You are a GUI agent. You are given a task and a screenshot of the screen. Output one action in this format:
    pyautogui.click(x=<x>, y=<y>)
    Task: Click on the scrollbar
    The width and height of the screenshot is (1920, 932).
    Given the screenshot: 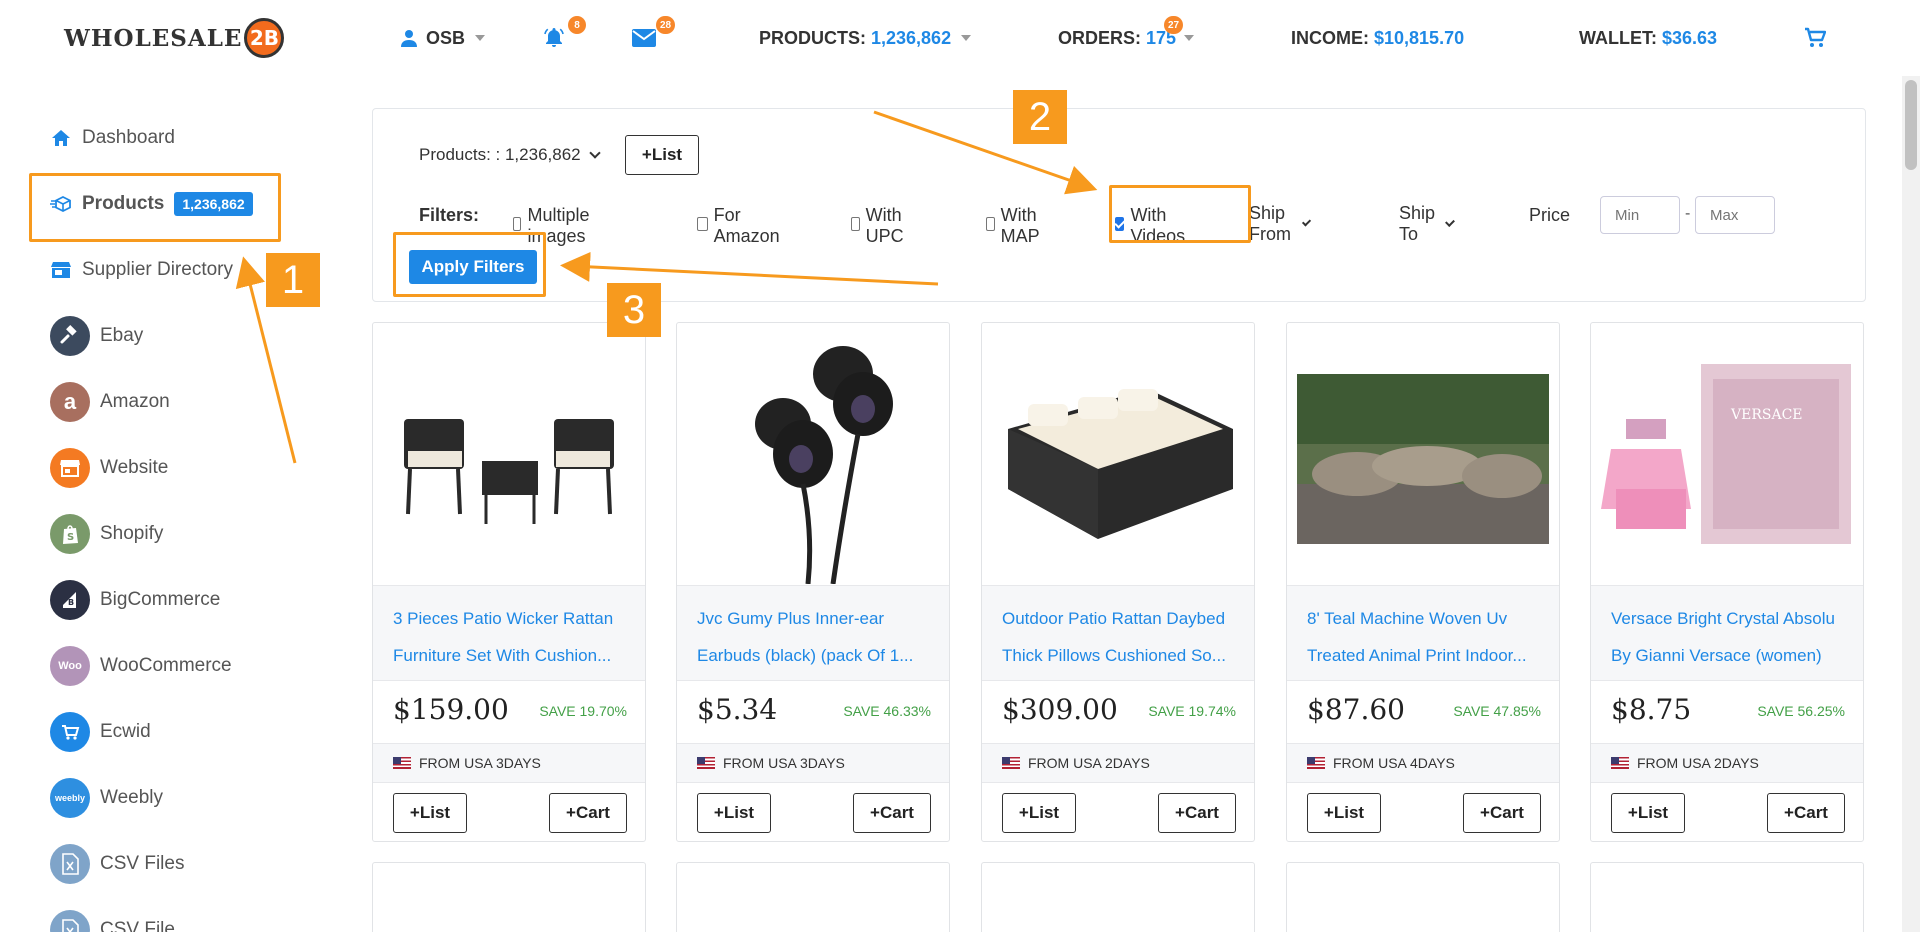 What is the action you would take?
    pyautogui.click(x=1911, y=504)
    